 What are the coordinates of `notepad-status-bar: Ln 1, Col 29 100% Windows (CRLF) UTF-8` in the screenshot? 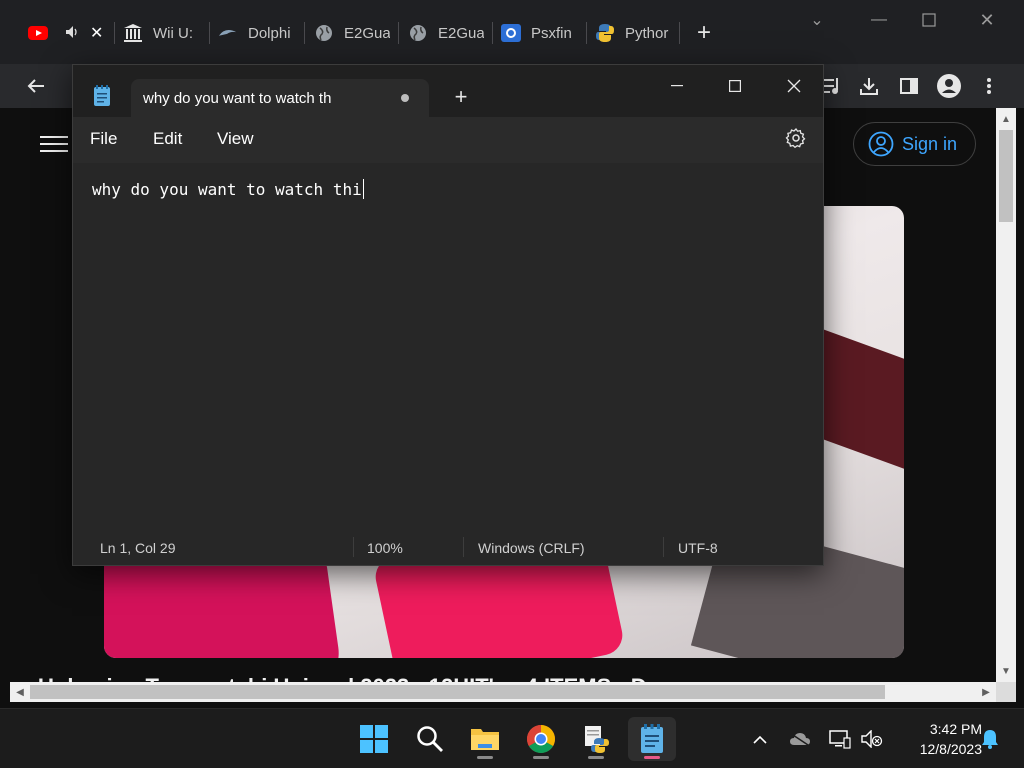 It's located at (448, 547).